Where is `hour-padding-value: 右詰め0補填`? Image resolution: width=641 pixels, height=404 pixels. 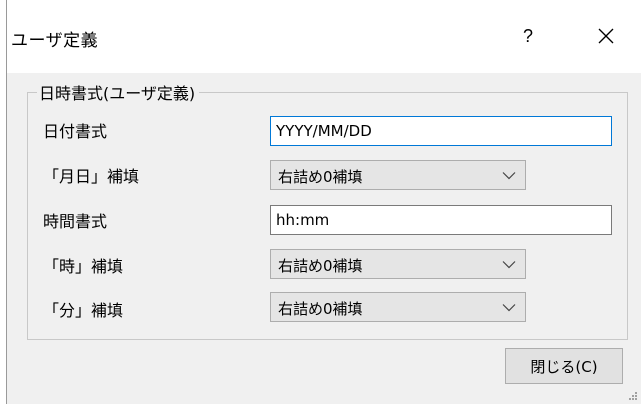 hour-padding-value: 右詰め0補填 is located at coordinates (320, 266).